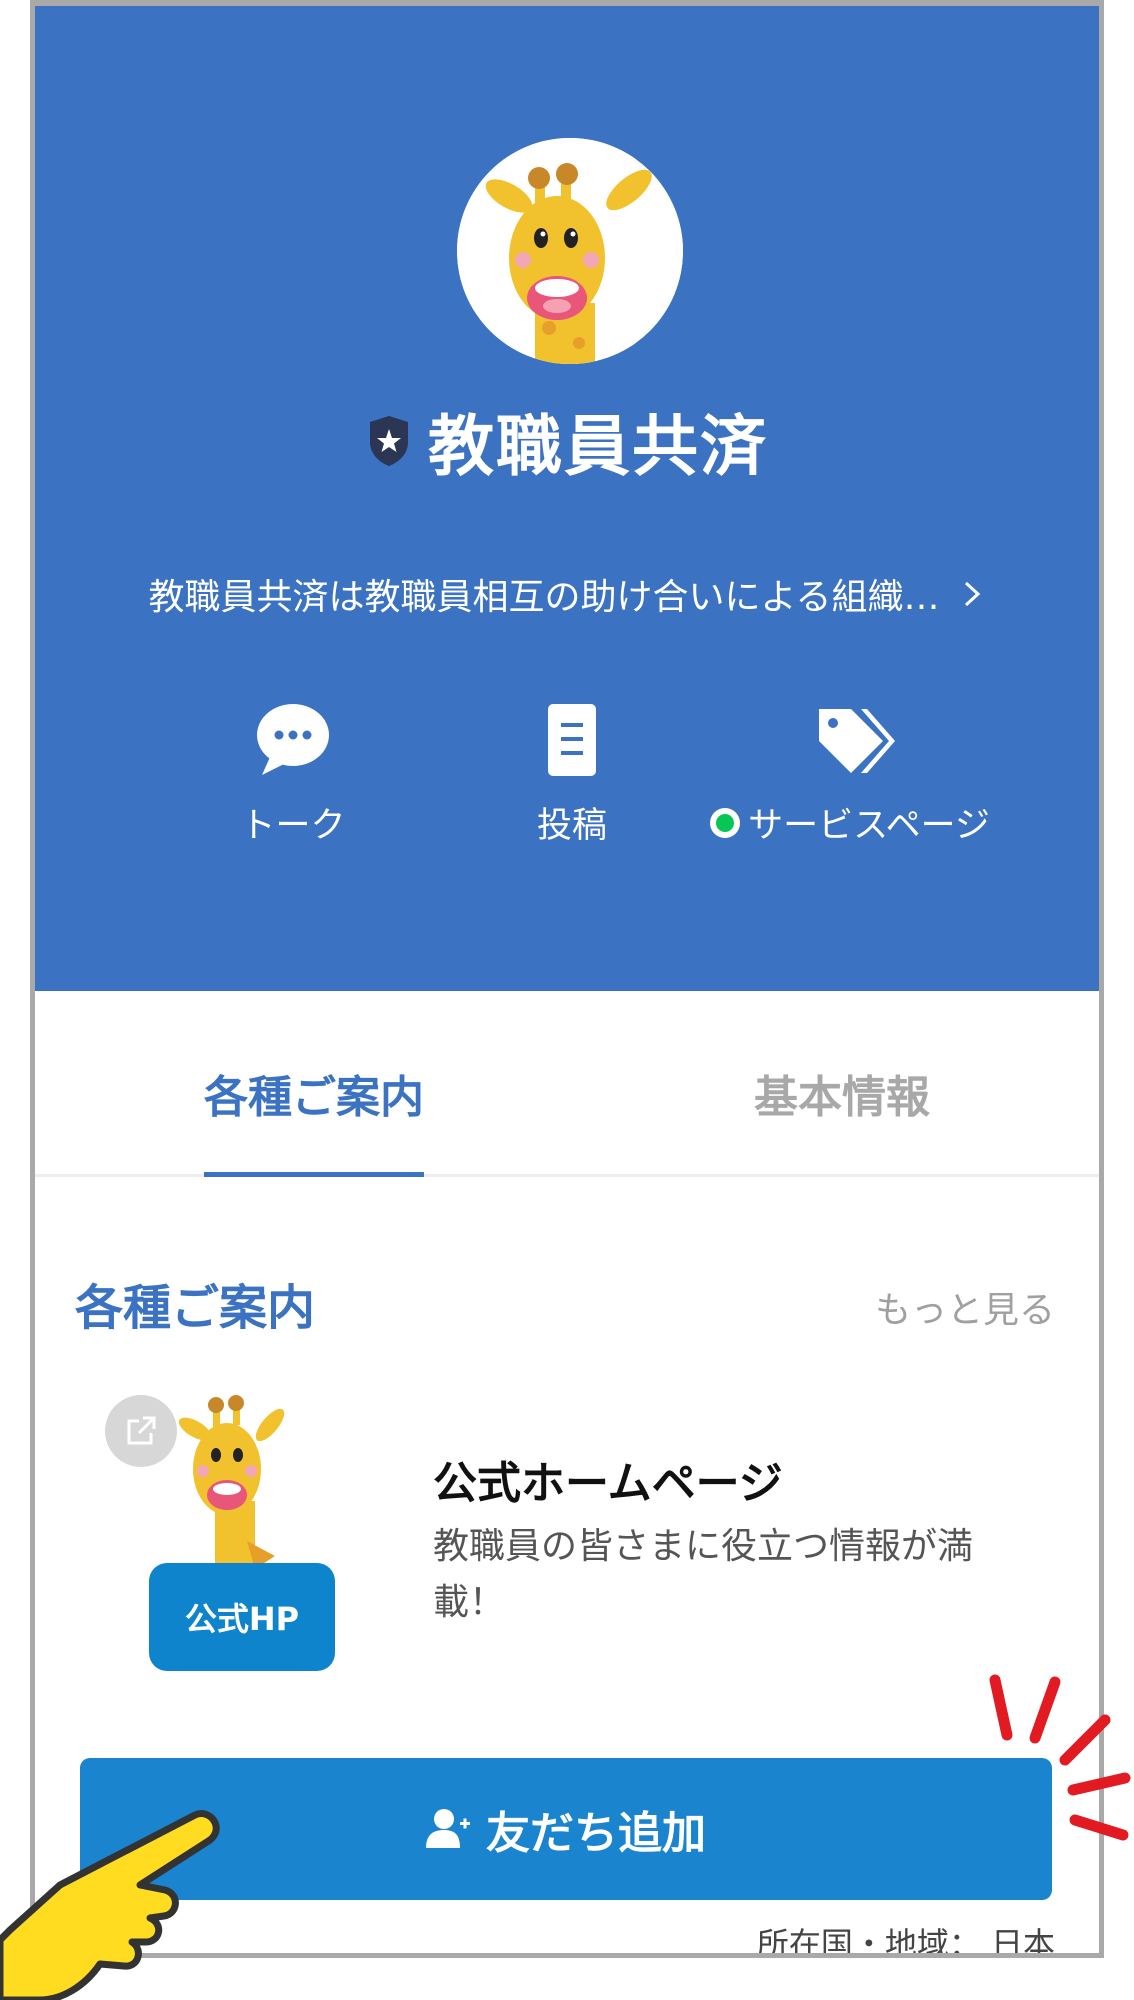 This screenshot has height=2000, width=1134. I want to click on avatar, so click(570, 251).